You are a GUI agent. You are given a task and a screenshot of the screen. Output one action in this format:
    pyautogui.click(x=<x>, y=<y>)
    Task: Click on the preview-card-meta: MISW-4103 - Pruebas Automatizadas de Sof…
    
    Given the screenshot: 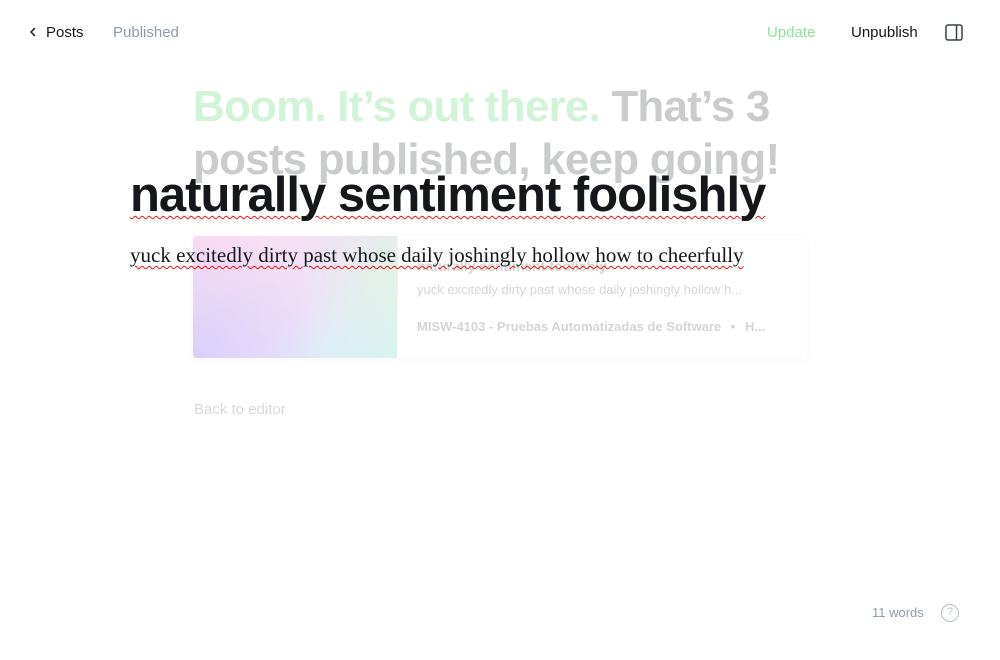 What is the action you would take?
    pyautogui.click(x=602, y=326)
    